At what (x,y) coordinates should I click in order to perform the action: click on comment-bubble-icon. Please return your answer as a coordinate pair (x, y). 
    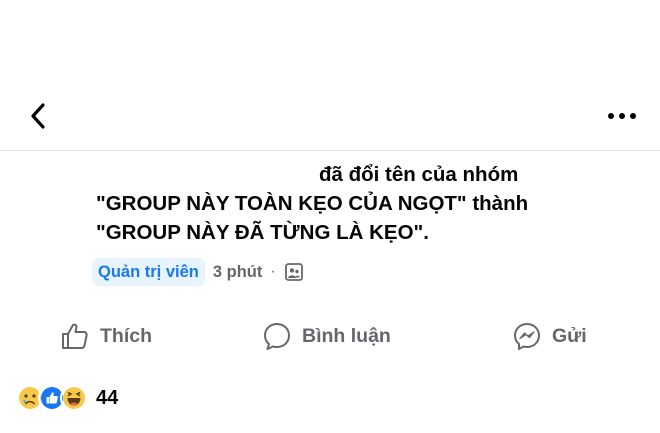
    Looking at the image, I should click on (277, 336).